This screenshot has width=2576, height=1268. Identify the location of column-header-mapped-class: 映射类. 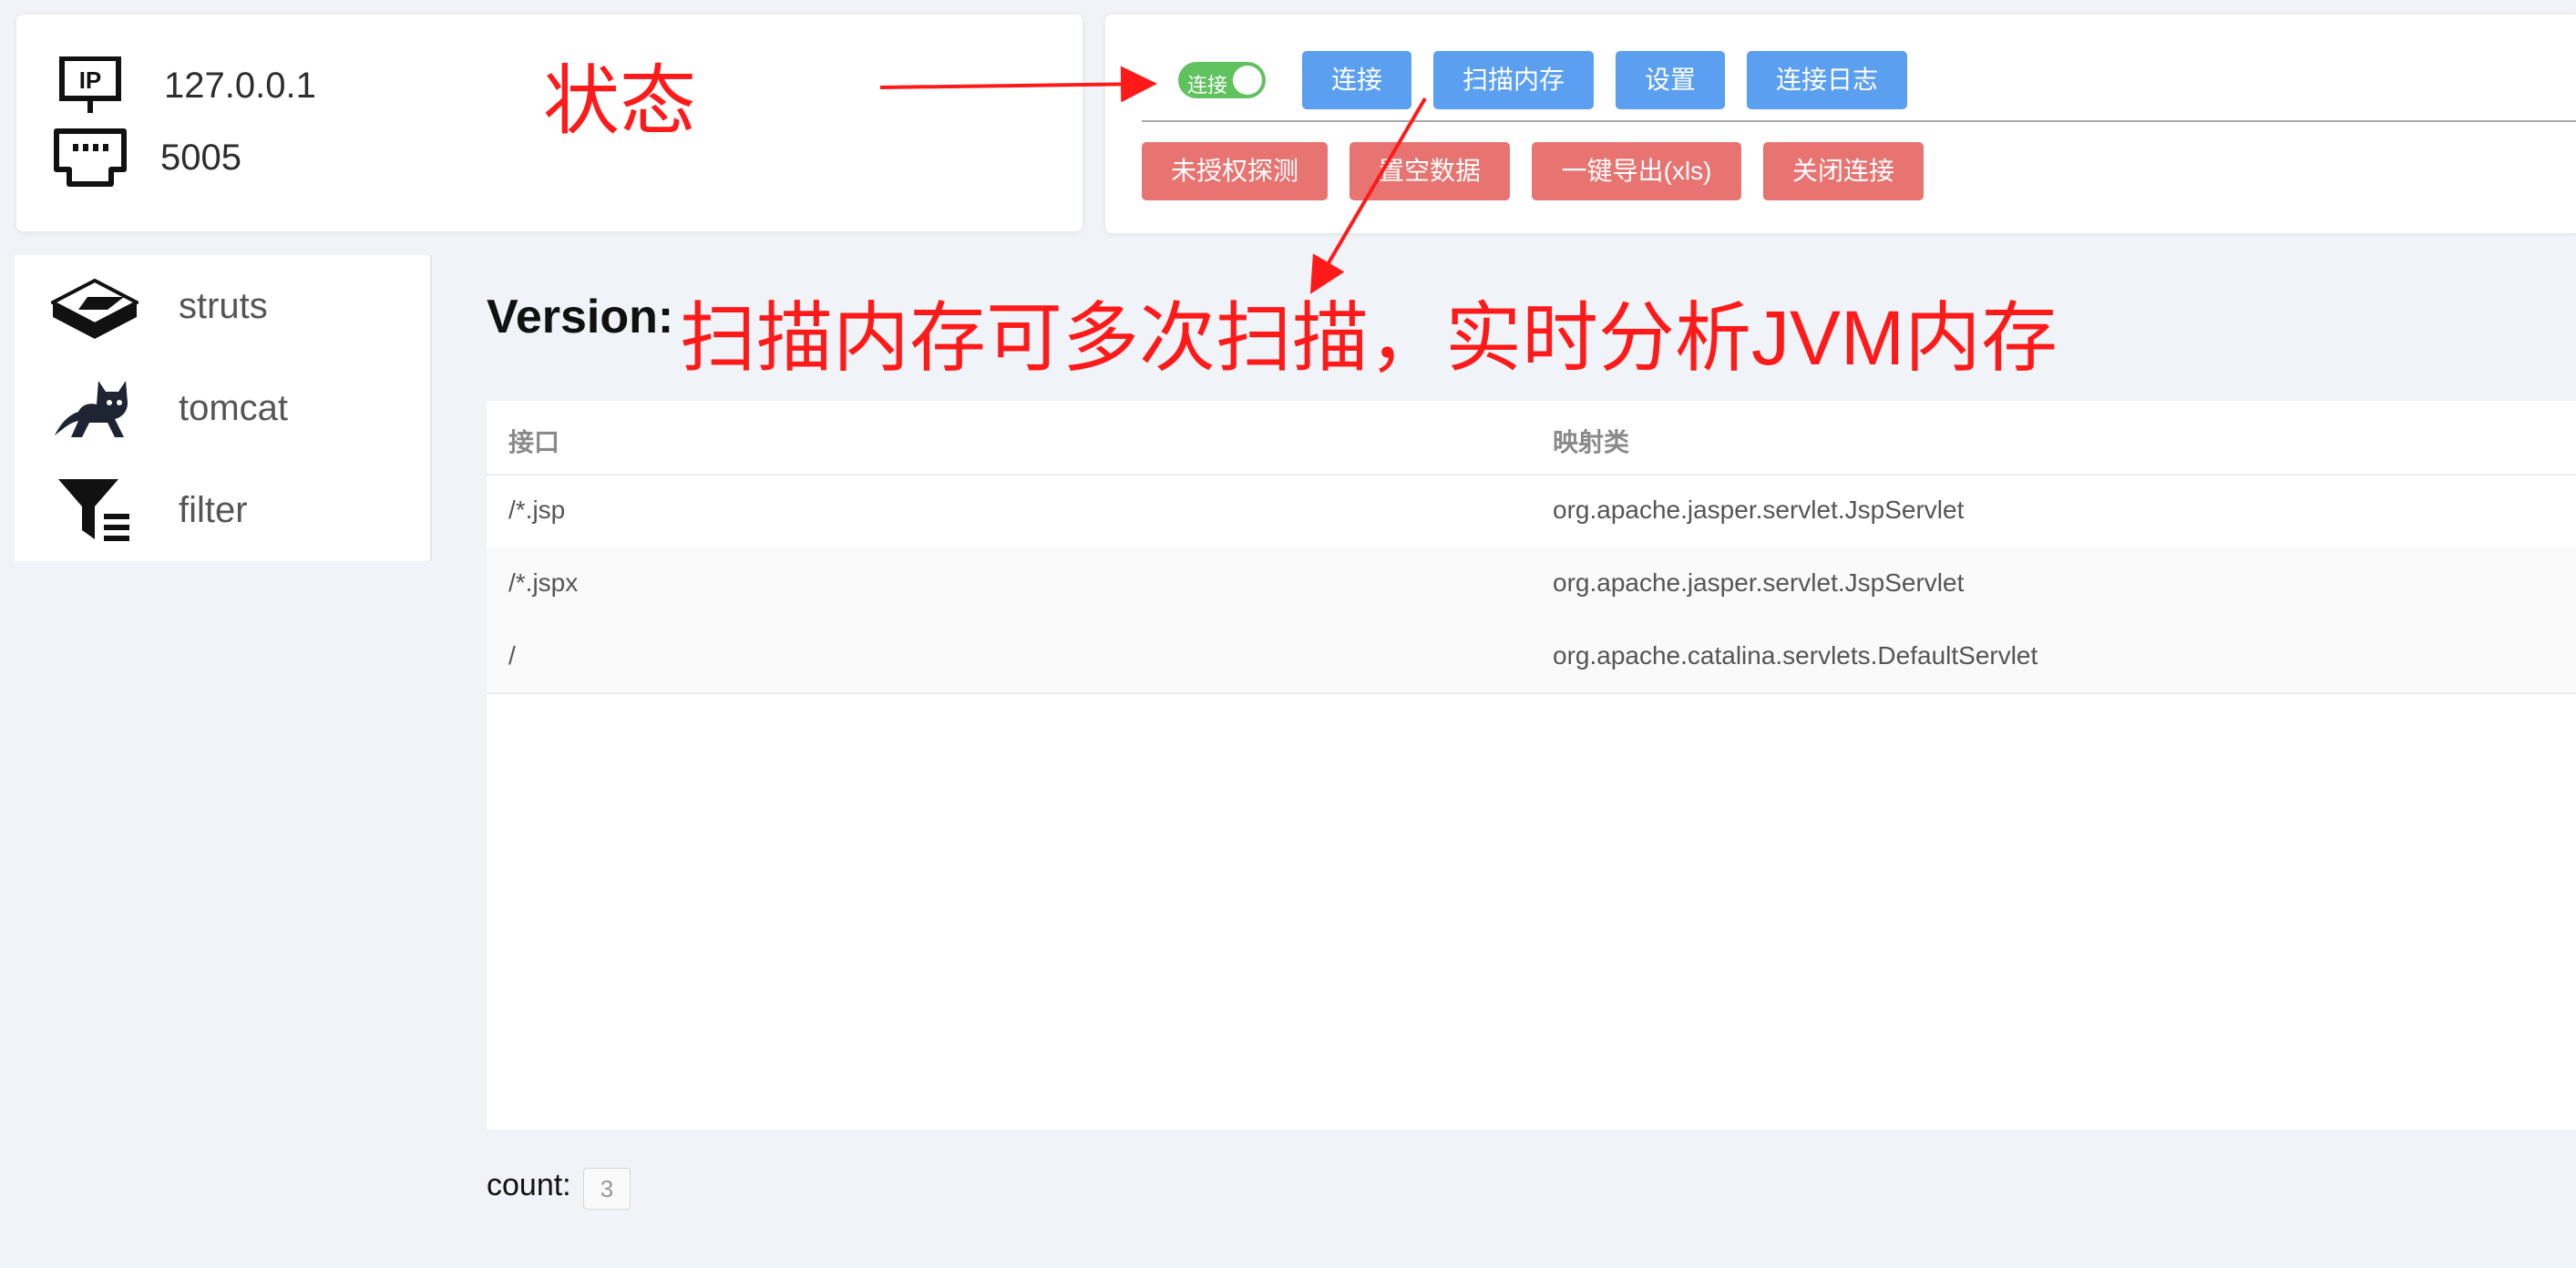
(1592, 442).